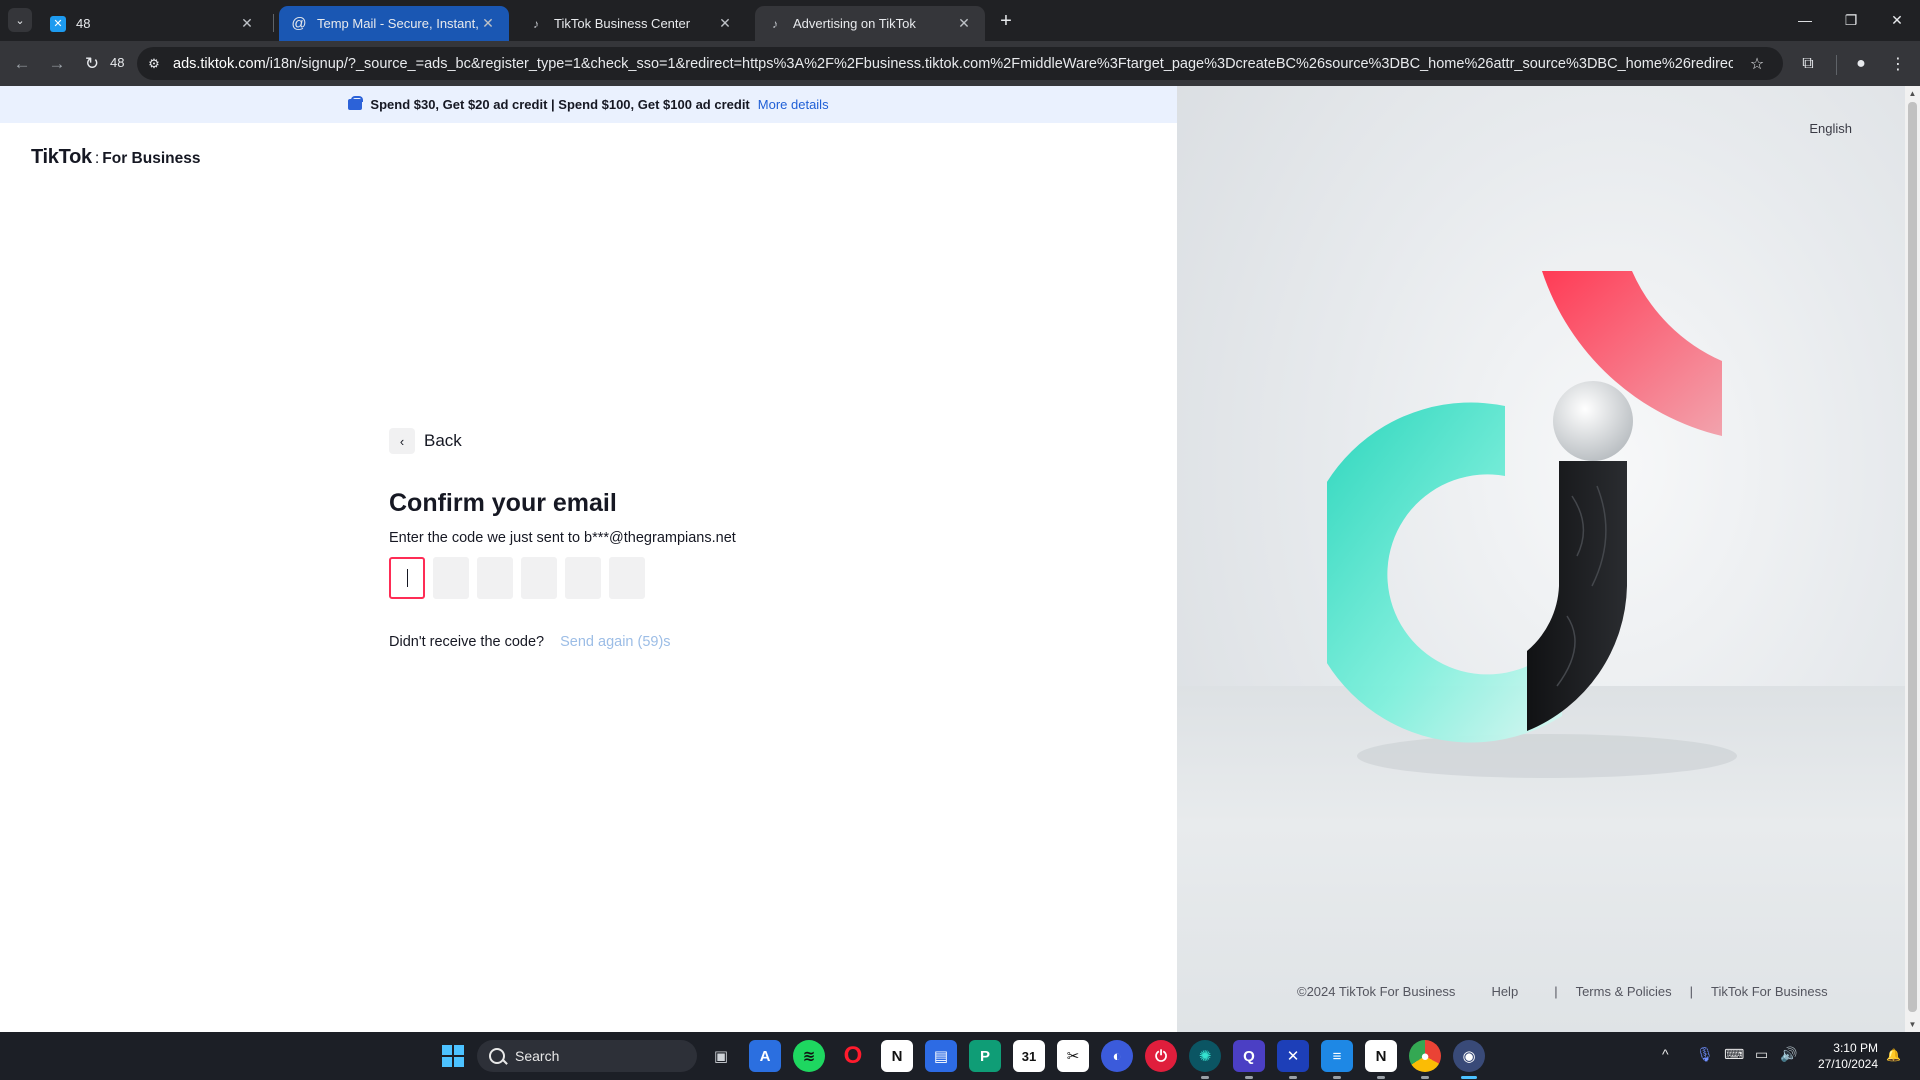 This screenshot has height=1080, width=1920. What do you see at coordinates (631, 23) in the screenshot?
I see `tab-tiktok-business-center: ♪ TikTok Business Center ✕` at bounding box center [631, 23].